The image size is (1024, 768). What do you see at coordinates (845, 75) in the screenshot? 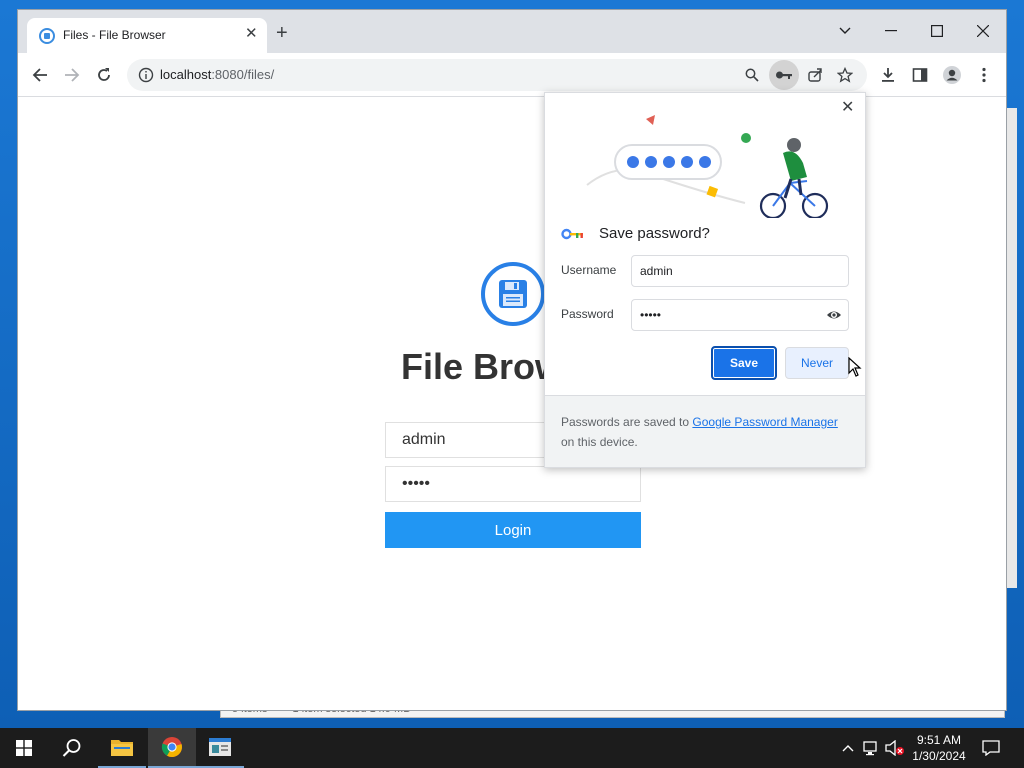
I see `bookmark-star-icon` at bounding box center [845, 75].